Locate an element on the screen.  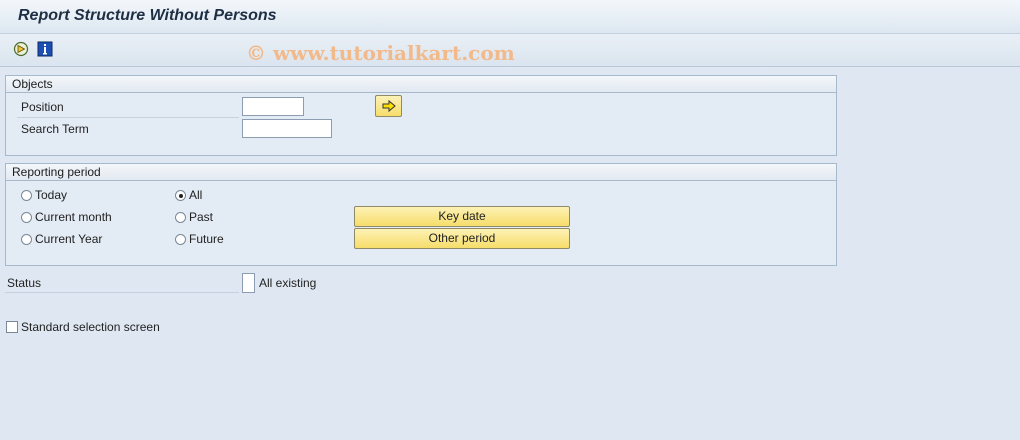
position-label: Position is located at coordinates (42, 107).